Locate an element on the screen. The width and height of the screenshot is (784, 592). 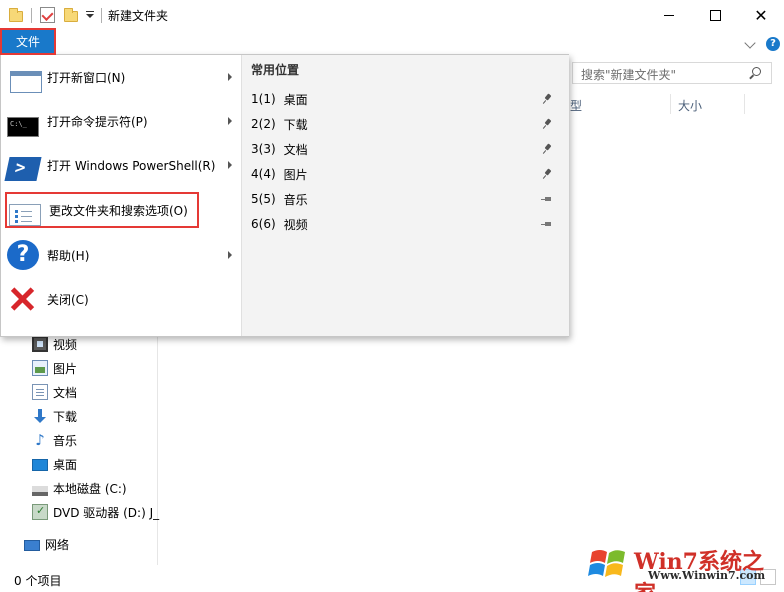
nav-item-label: 视频 is located at coordinates (65, 344).